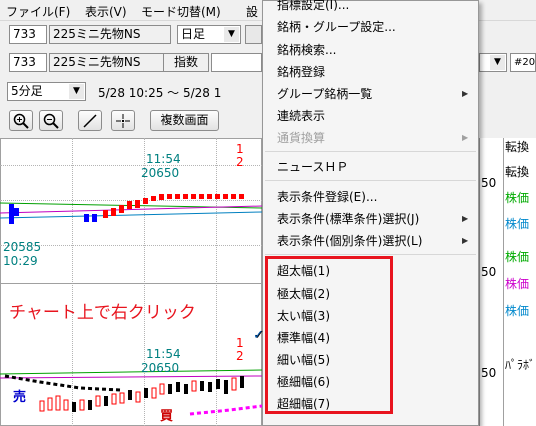 Image resolution: width=536 pixels, height=426 pixels. I want to click on code-input-2: 733, so click(28, 62).